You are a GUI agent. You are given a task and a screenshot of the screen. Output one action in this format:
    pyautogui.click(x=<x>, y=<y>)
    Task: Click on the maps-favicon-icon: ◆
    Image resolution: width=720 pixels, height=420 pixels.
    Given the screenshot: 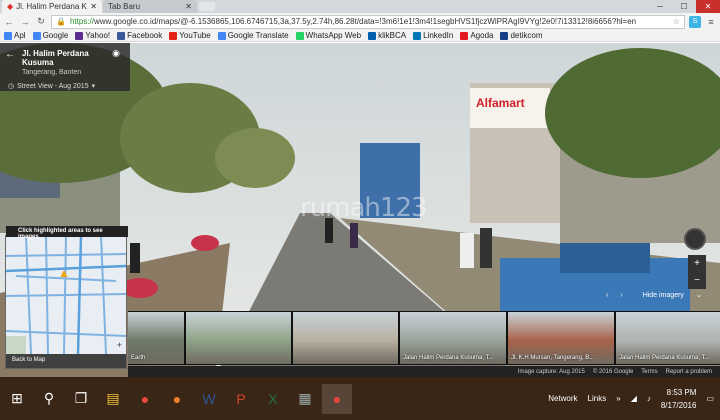 What is the action you would take?
    pyautogui.click(x=10, y=6)
    